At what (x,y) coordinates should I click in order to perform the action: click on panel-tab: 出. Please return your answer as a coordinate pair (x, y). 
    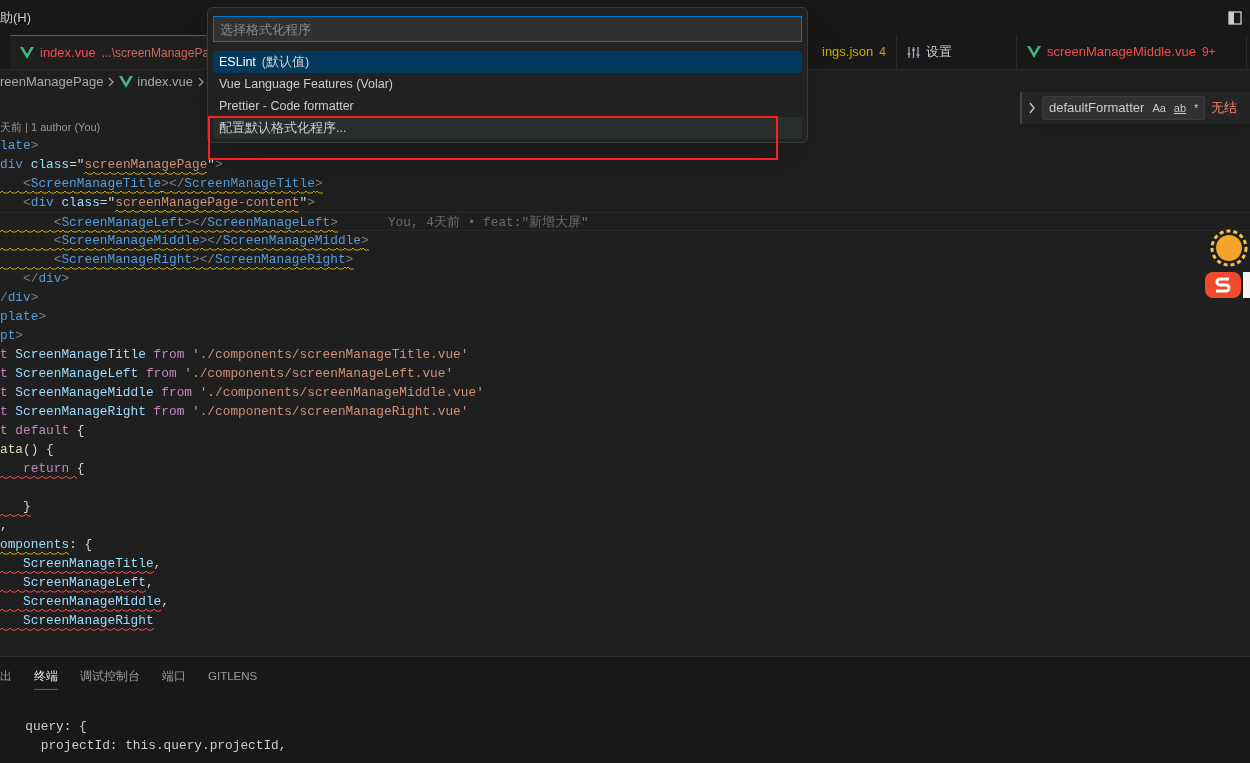
    Looking at the image, I should click on (6, 677).